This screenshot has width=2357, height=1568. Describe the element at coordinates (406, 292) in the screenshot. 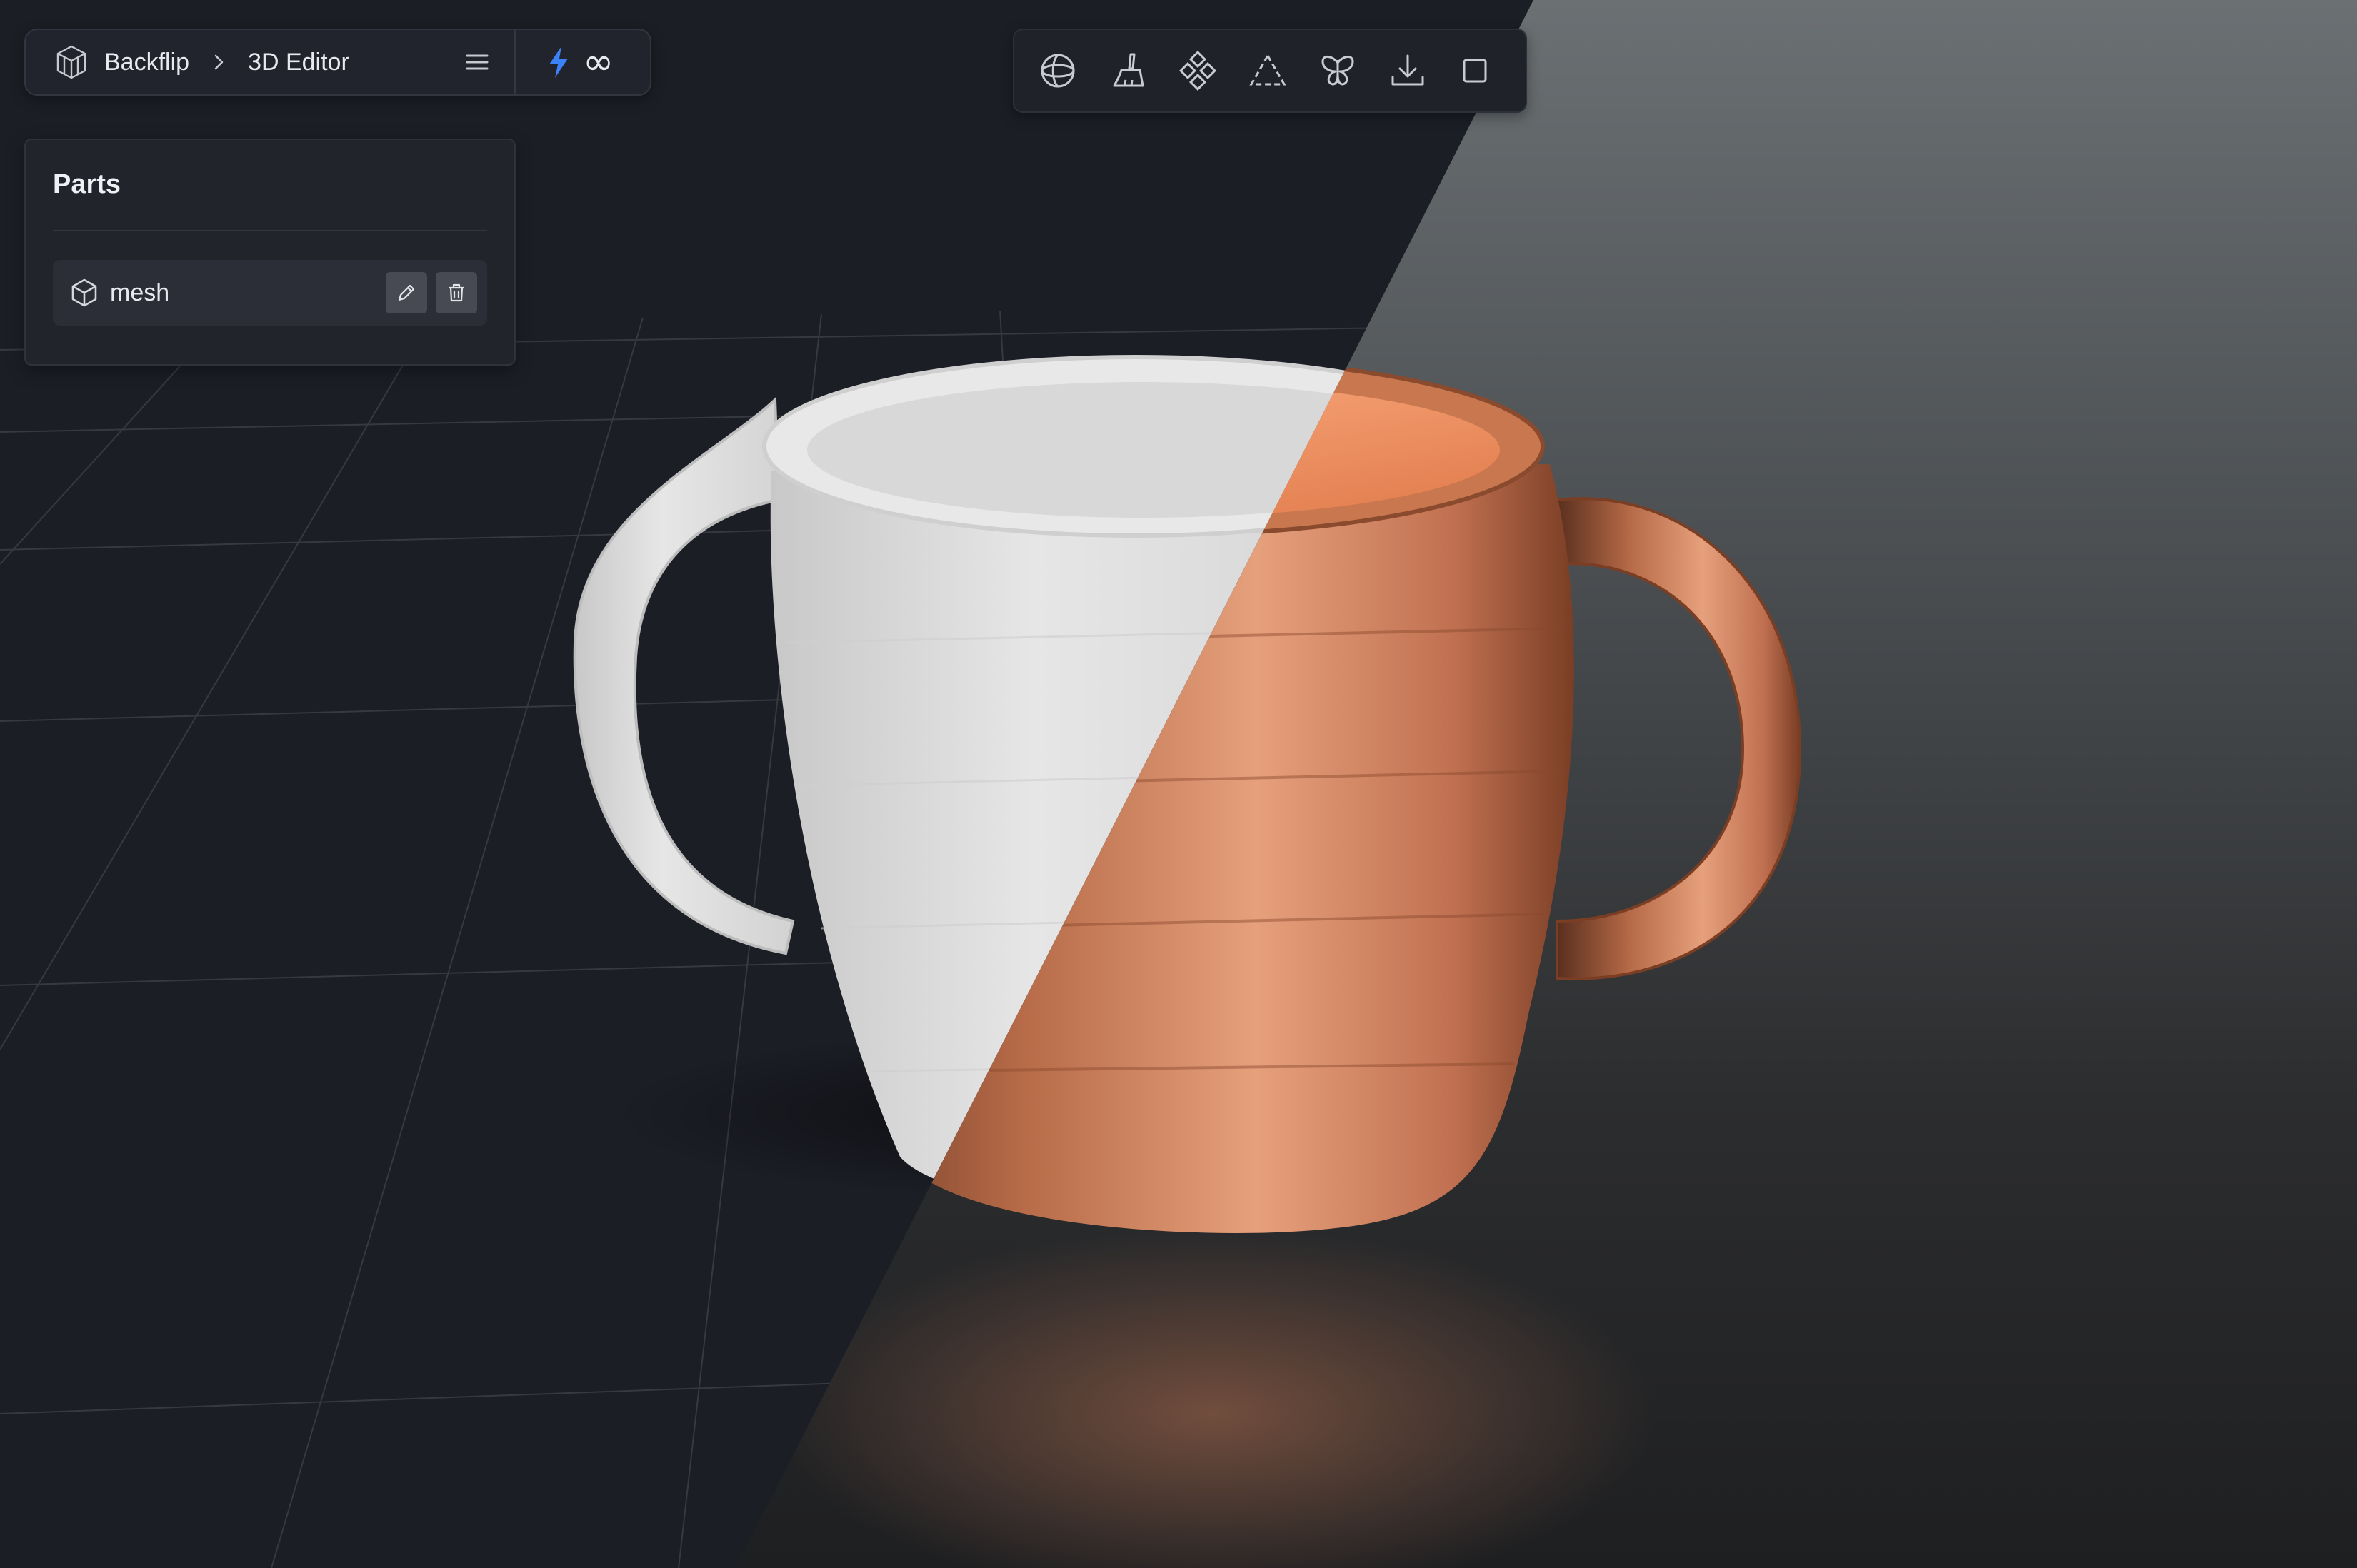

I see `pencil-icon` at that location.